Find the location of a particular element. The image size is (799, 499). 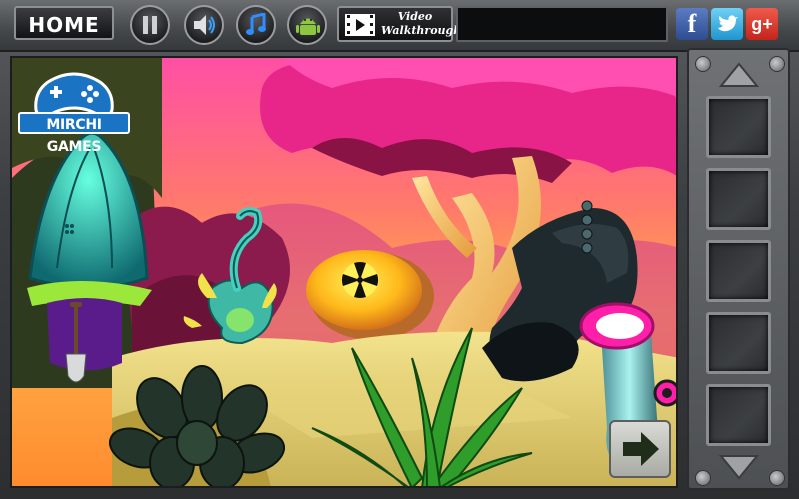

android-icon is located at coordinates (308, 26).